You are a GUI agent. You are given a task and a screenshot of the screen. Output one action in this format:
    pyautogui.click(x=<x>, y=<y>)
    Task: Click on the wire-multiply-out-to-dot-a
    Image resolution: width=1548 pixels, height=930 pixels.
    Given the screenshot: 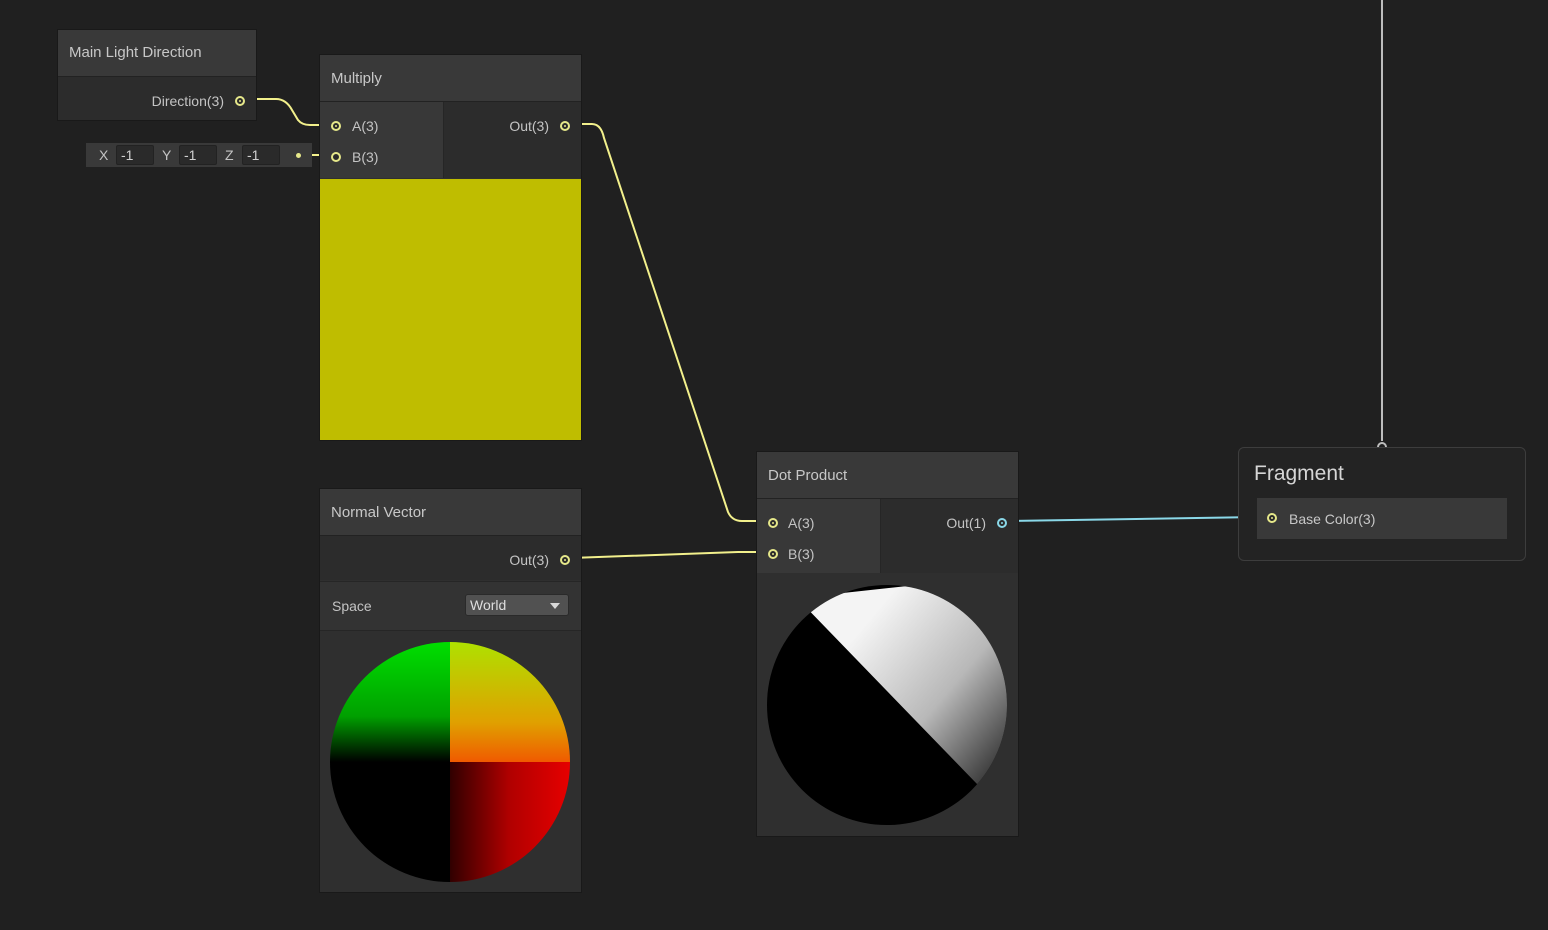 What is the action you would take?
    pyautogui.click(x=669, y=322)
    